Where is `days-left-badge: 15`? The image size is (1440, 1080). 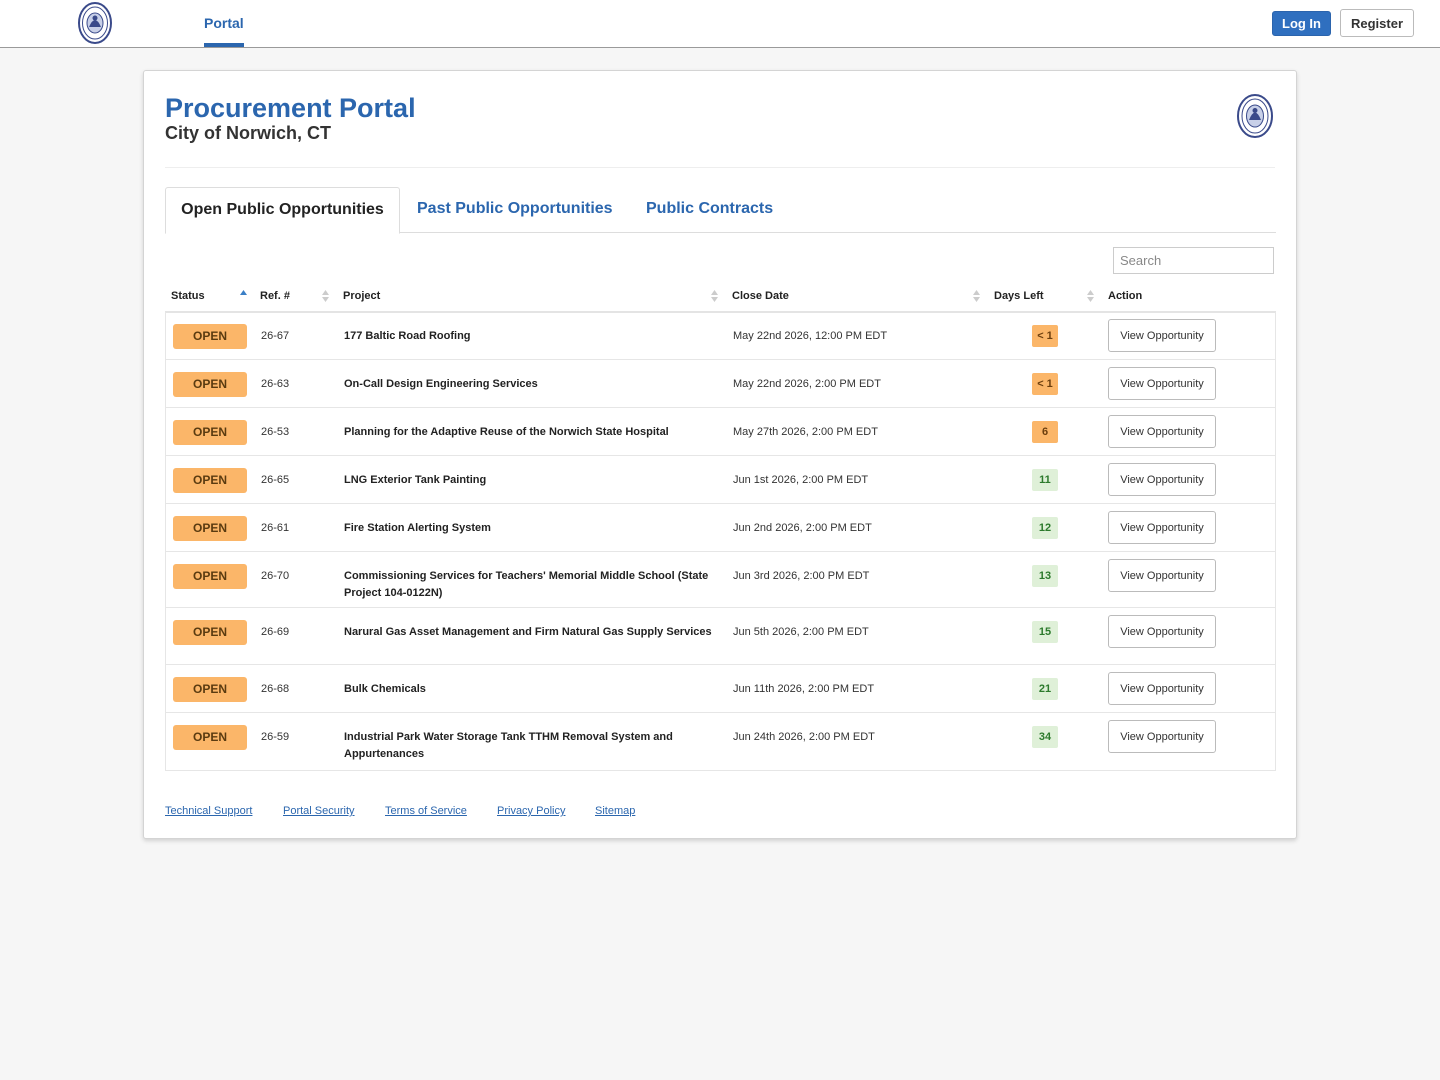 days-left-badge: 15 is located at coordinates (1045, 632).